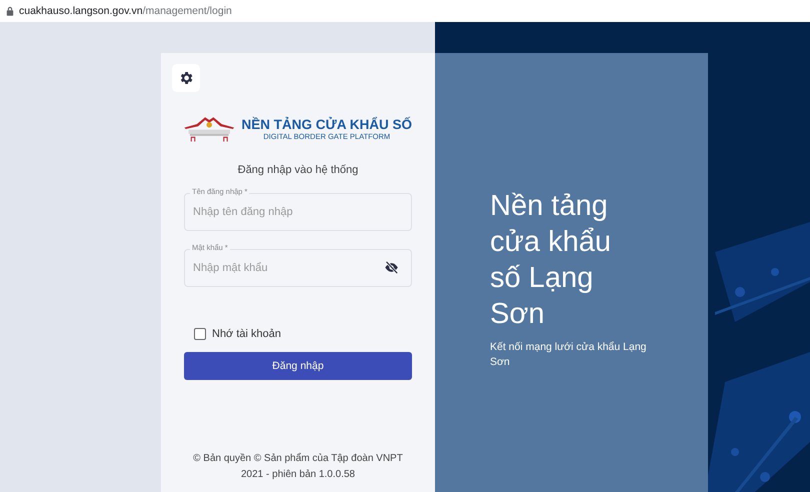 The height and width of the screenshot is (492, 810). I want to click on gear-icon, so click(186, 78).